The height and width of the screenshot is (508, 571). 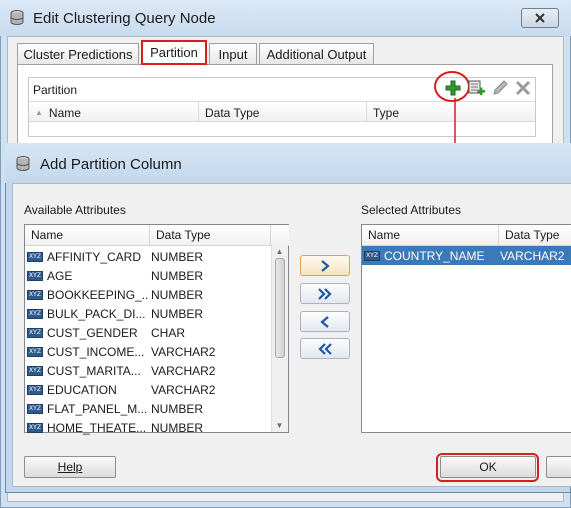 I want to click on chevron-left-icon, so click(x=324, y=321).